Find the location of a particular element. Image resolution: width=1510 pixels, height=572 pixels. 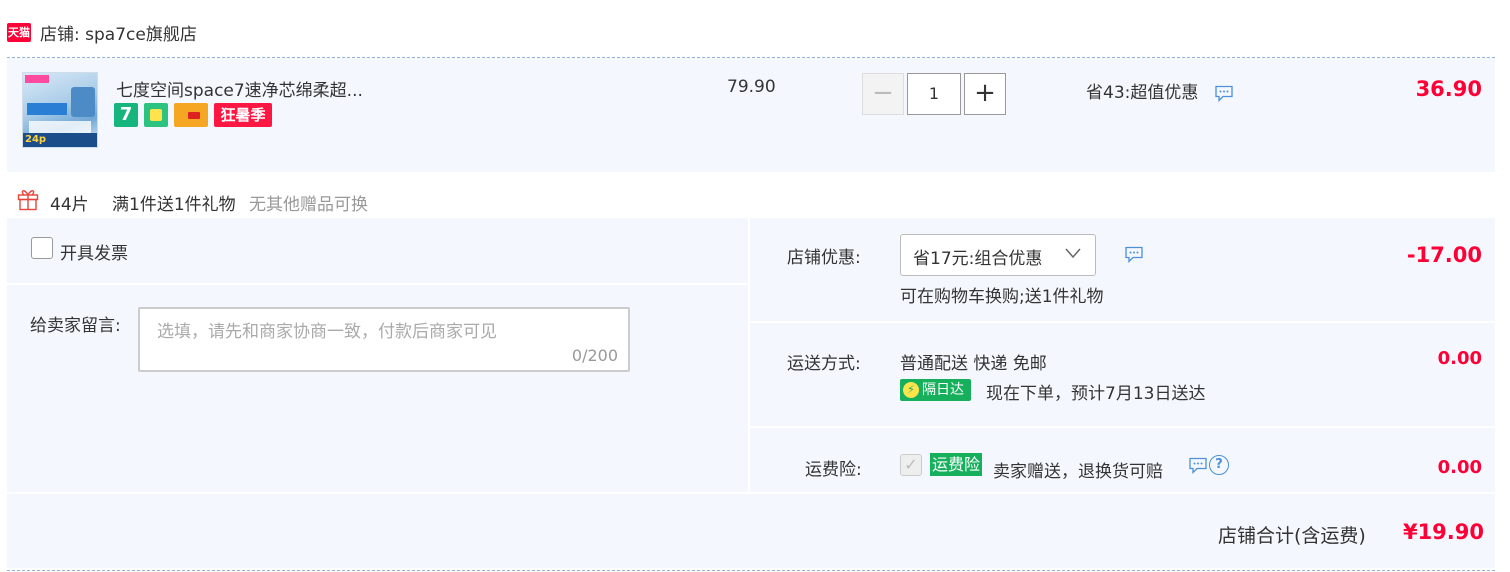

quantity-input: 1 is located at coordinates (934, 94).